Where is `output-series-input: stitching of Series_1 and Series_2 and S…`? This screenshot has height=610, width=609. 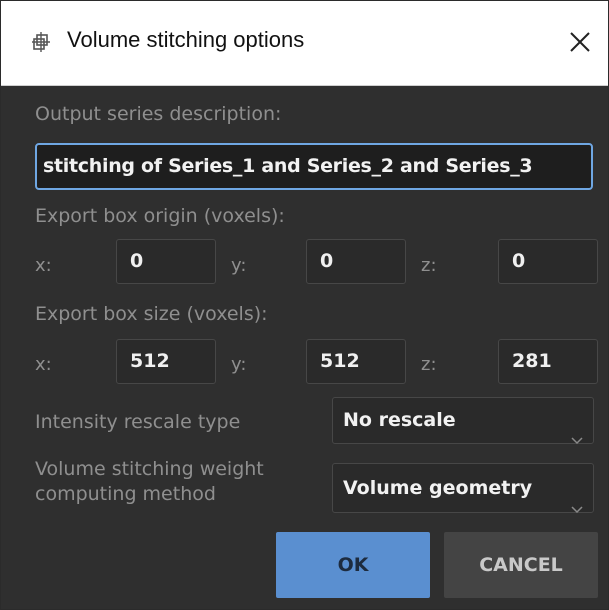 output-series-input: stitching of Series_1 and Series_2 and S… is located at coordinates (314, 166).